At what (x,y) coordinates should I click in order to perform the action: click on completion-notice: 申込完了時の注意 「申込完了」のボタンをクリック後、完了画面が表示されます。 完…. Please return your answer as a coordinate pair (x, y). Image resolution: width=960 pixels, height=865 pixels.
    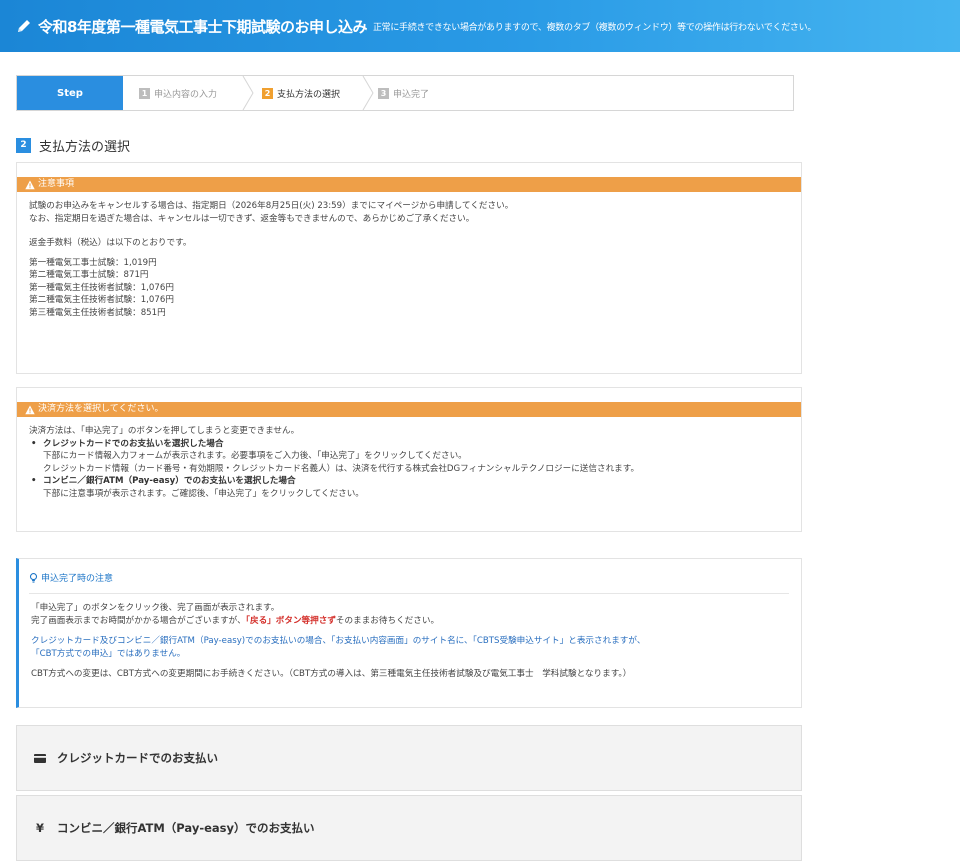
    Looking at the image, I should click on (409, 633).